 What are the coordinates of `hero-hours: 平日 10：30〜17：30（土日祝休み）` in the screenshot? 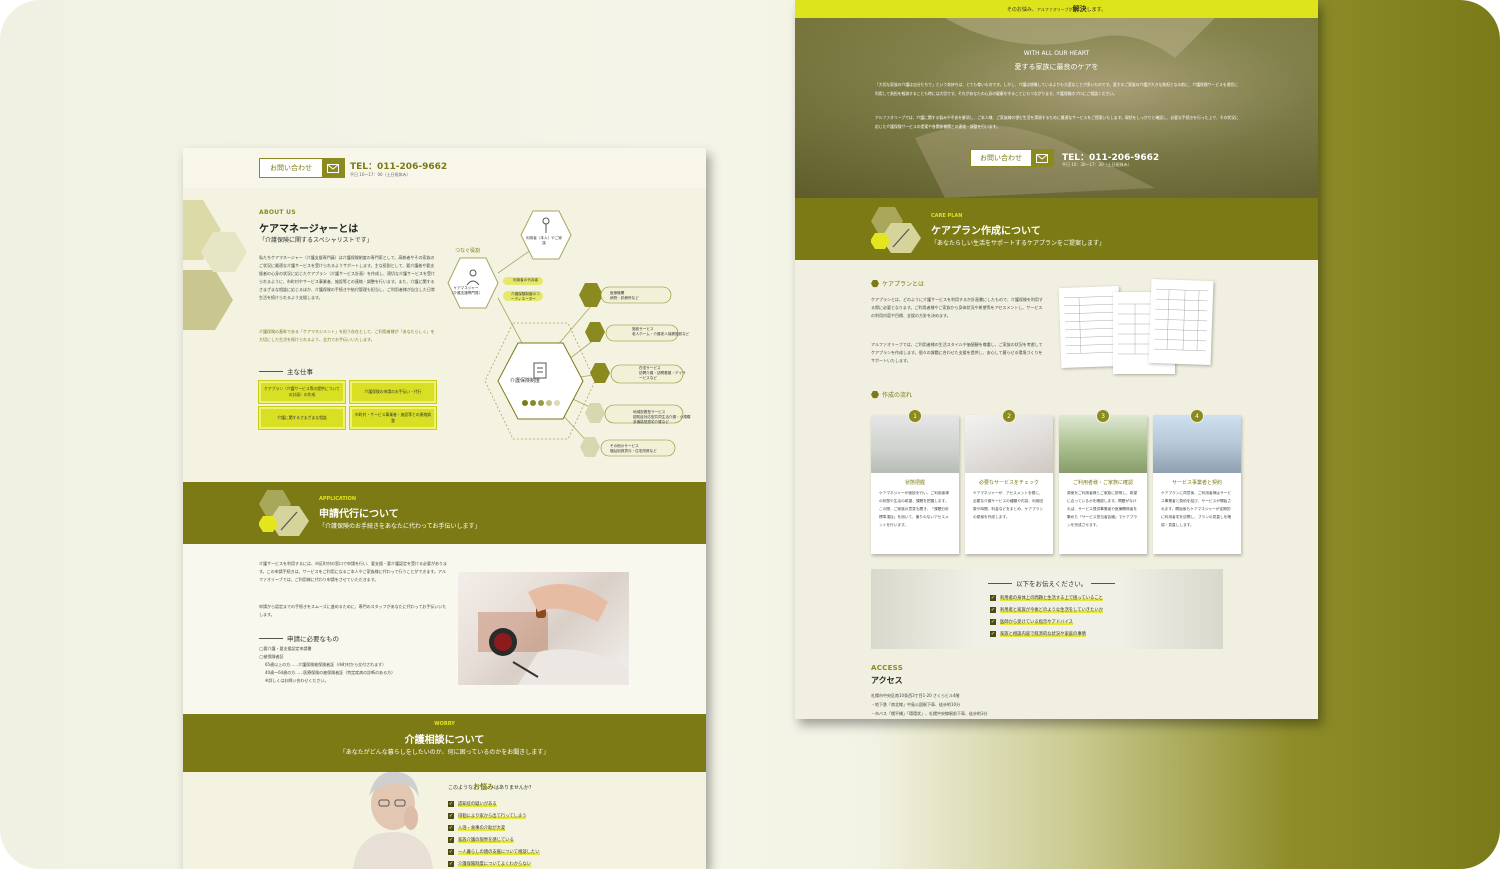 It's located at (1097, 164).